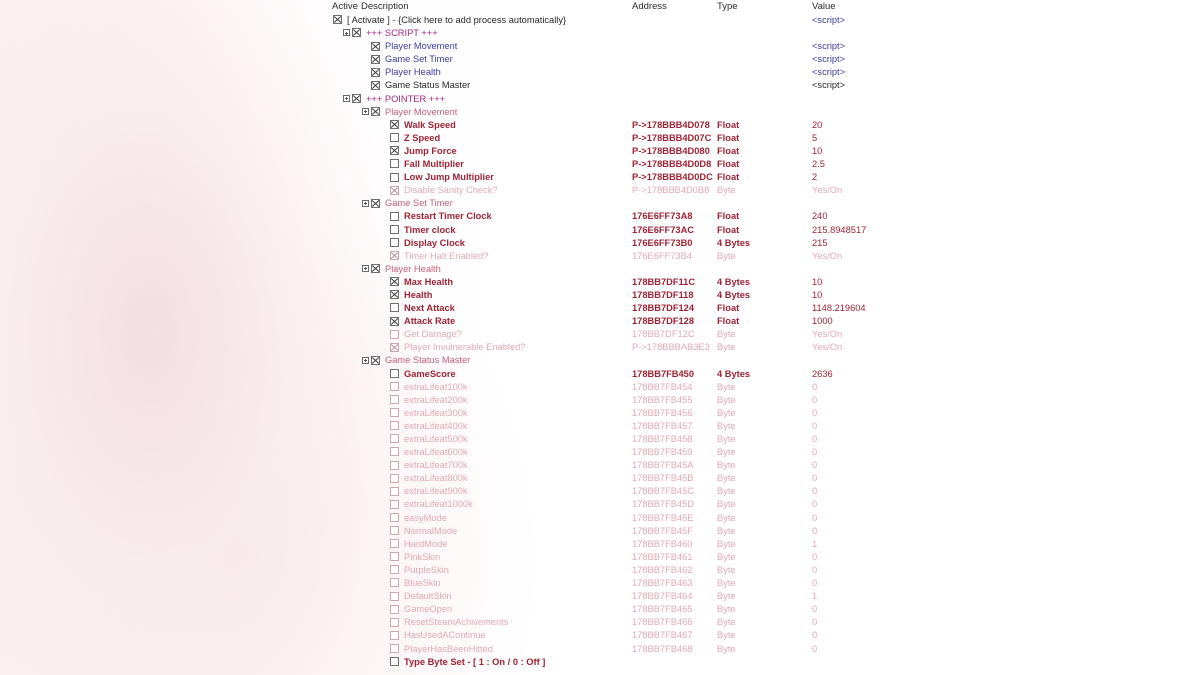 The width and height of the screenshot is (1200, 675). I want to click on entry-value: 2636, so click(822, 374).